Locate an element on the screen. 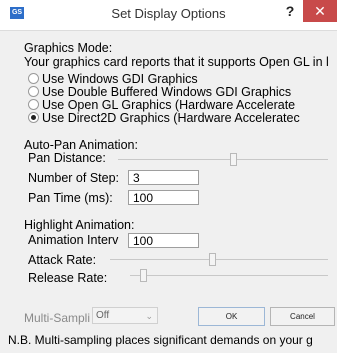 The width and height of the screenshot is (337, 353). autopan-heading: Auto-Pan Animation: is located at coordinates (81, 145).